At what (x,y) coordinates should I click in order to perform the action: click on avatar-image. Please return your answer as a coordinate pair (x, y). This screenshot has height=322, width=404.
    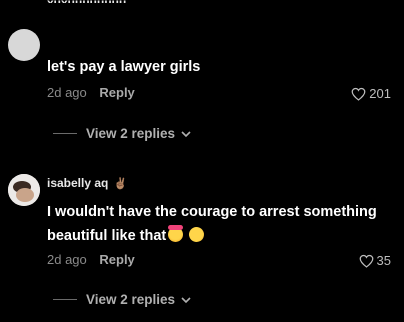
    Looking at the image, I should click on (24, 190).